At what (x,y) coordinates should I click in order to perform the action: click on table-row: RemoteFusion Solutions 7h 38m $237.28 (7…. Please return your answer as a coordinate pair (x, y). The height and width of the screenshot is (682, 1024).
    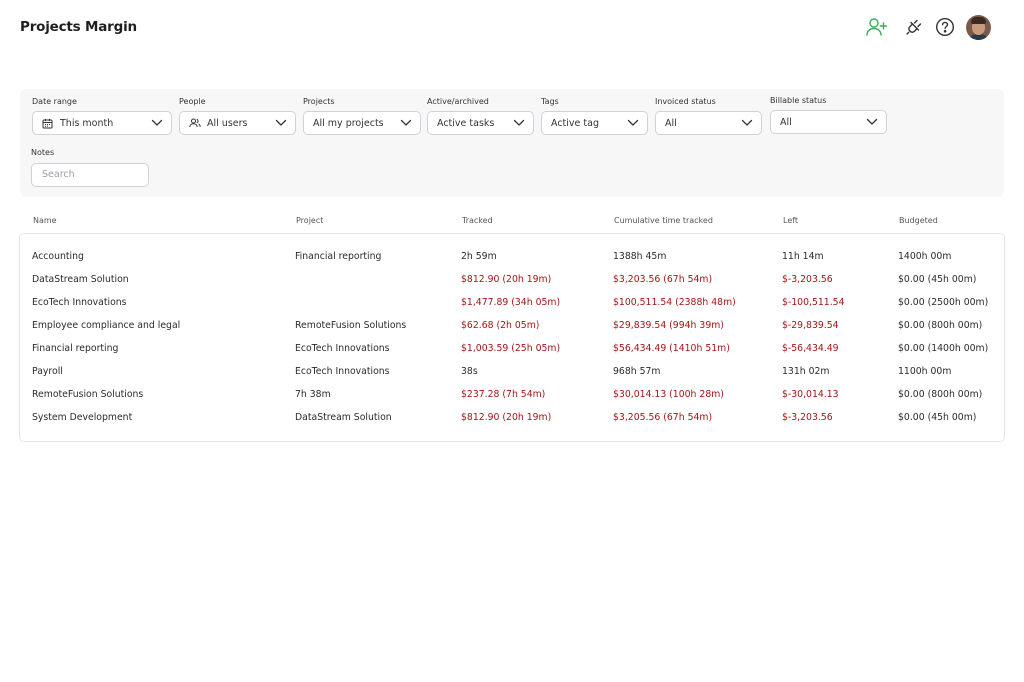
    Looking at the image, I should click on (512, 395).